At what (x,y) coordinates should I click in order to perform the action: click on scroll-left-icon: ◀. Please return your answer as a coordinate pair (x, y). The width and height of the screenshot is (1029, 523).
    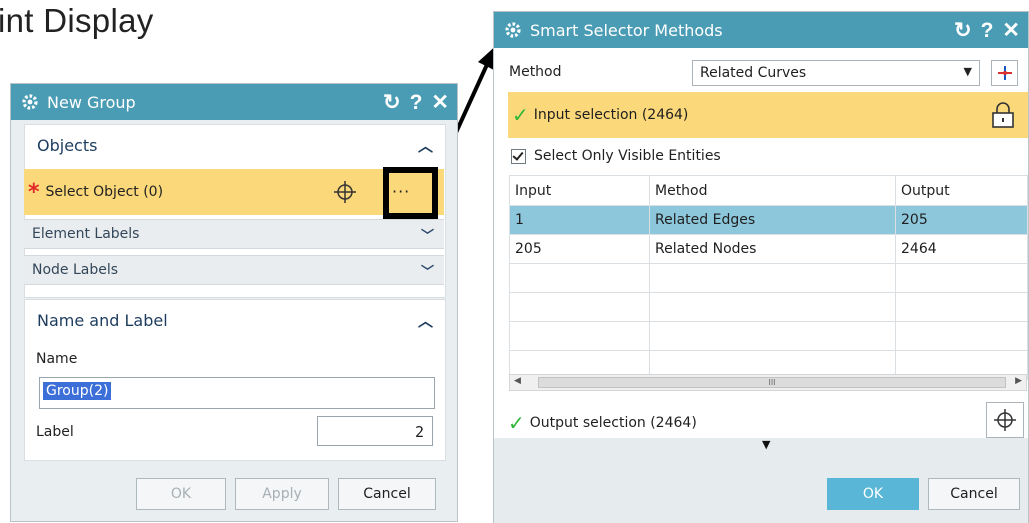
    Looking at the image, I should click on (517, 381).